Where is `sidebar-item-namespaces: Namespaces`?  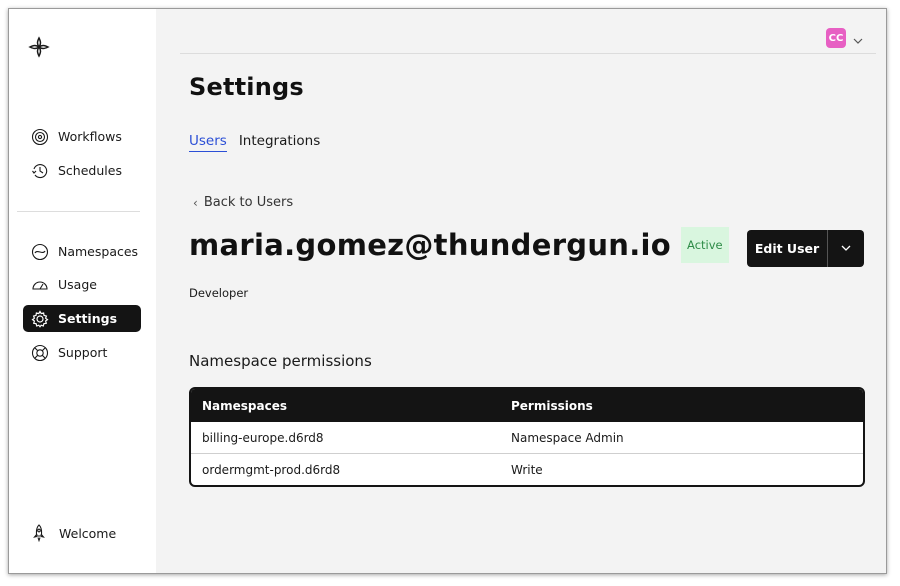 sidebar-item-namespaces: Namespaces is located at coordinates (82, 251).